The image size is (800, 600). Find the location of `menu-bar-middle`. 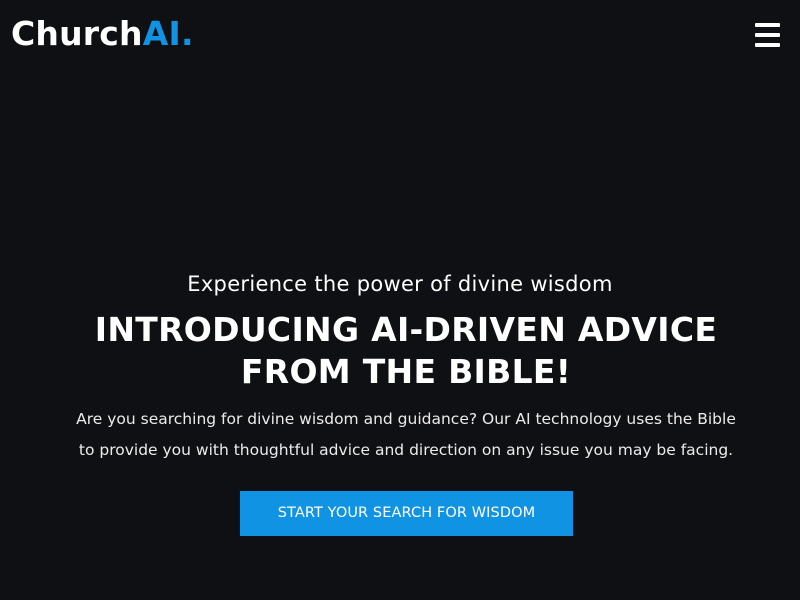

menu-bar-middle is located at coordinates (767, 35).